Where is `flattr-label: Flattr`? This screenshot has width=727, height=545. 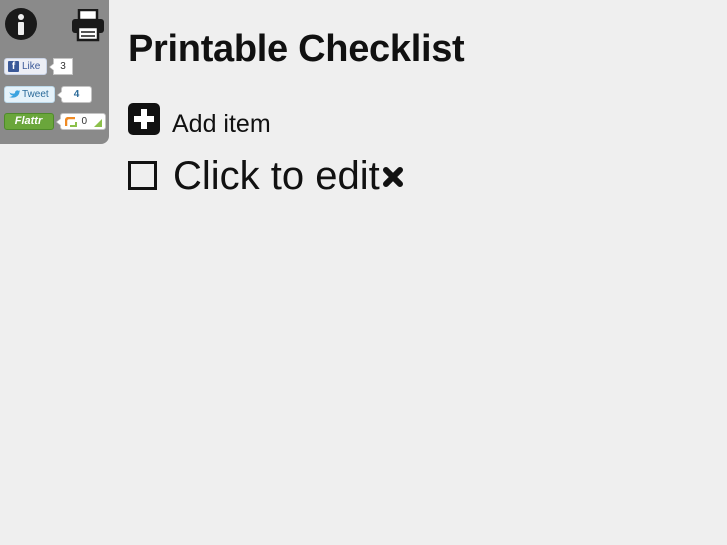
flattr-label: Flattr is located at coordinates (28, 121).